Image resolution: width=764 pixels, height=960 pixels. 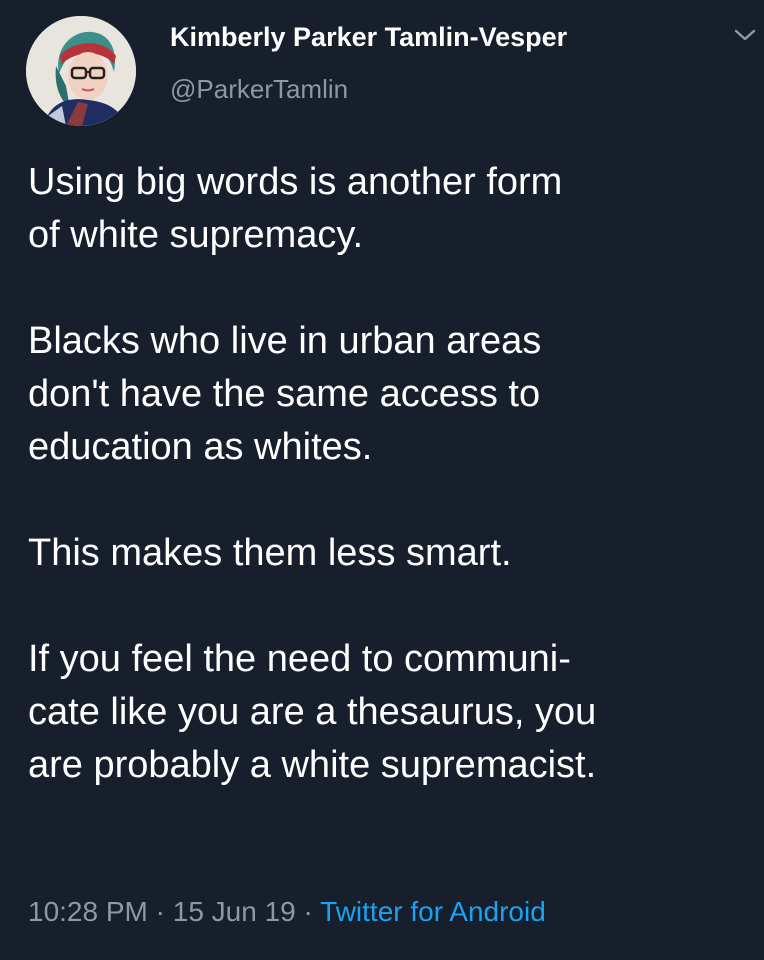 I want to click on tweet-date: 15 Jun 19, so click(x=234, y=911).